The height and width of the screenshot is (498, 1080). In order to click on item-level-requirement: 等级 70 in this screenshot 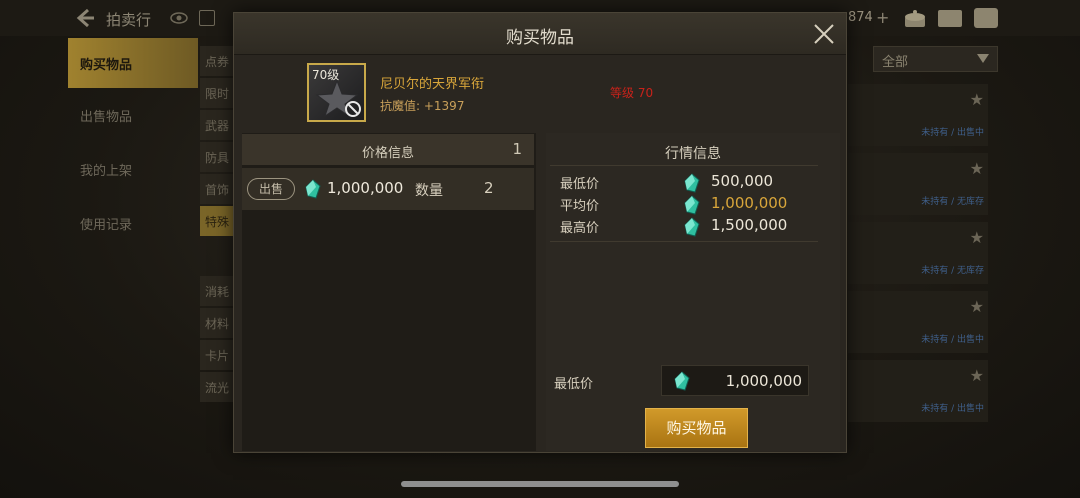, I will do `click(632, 93)`.